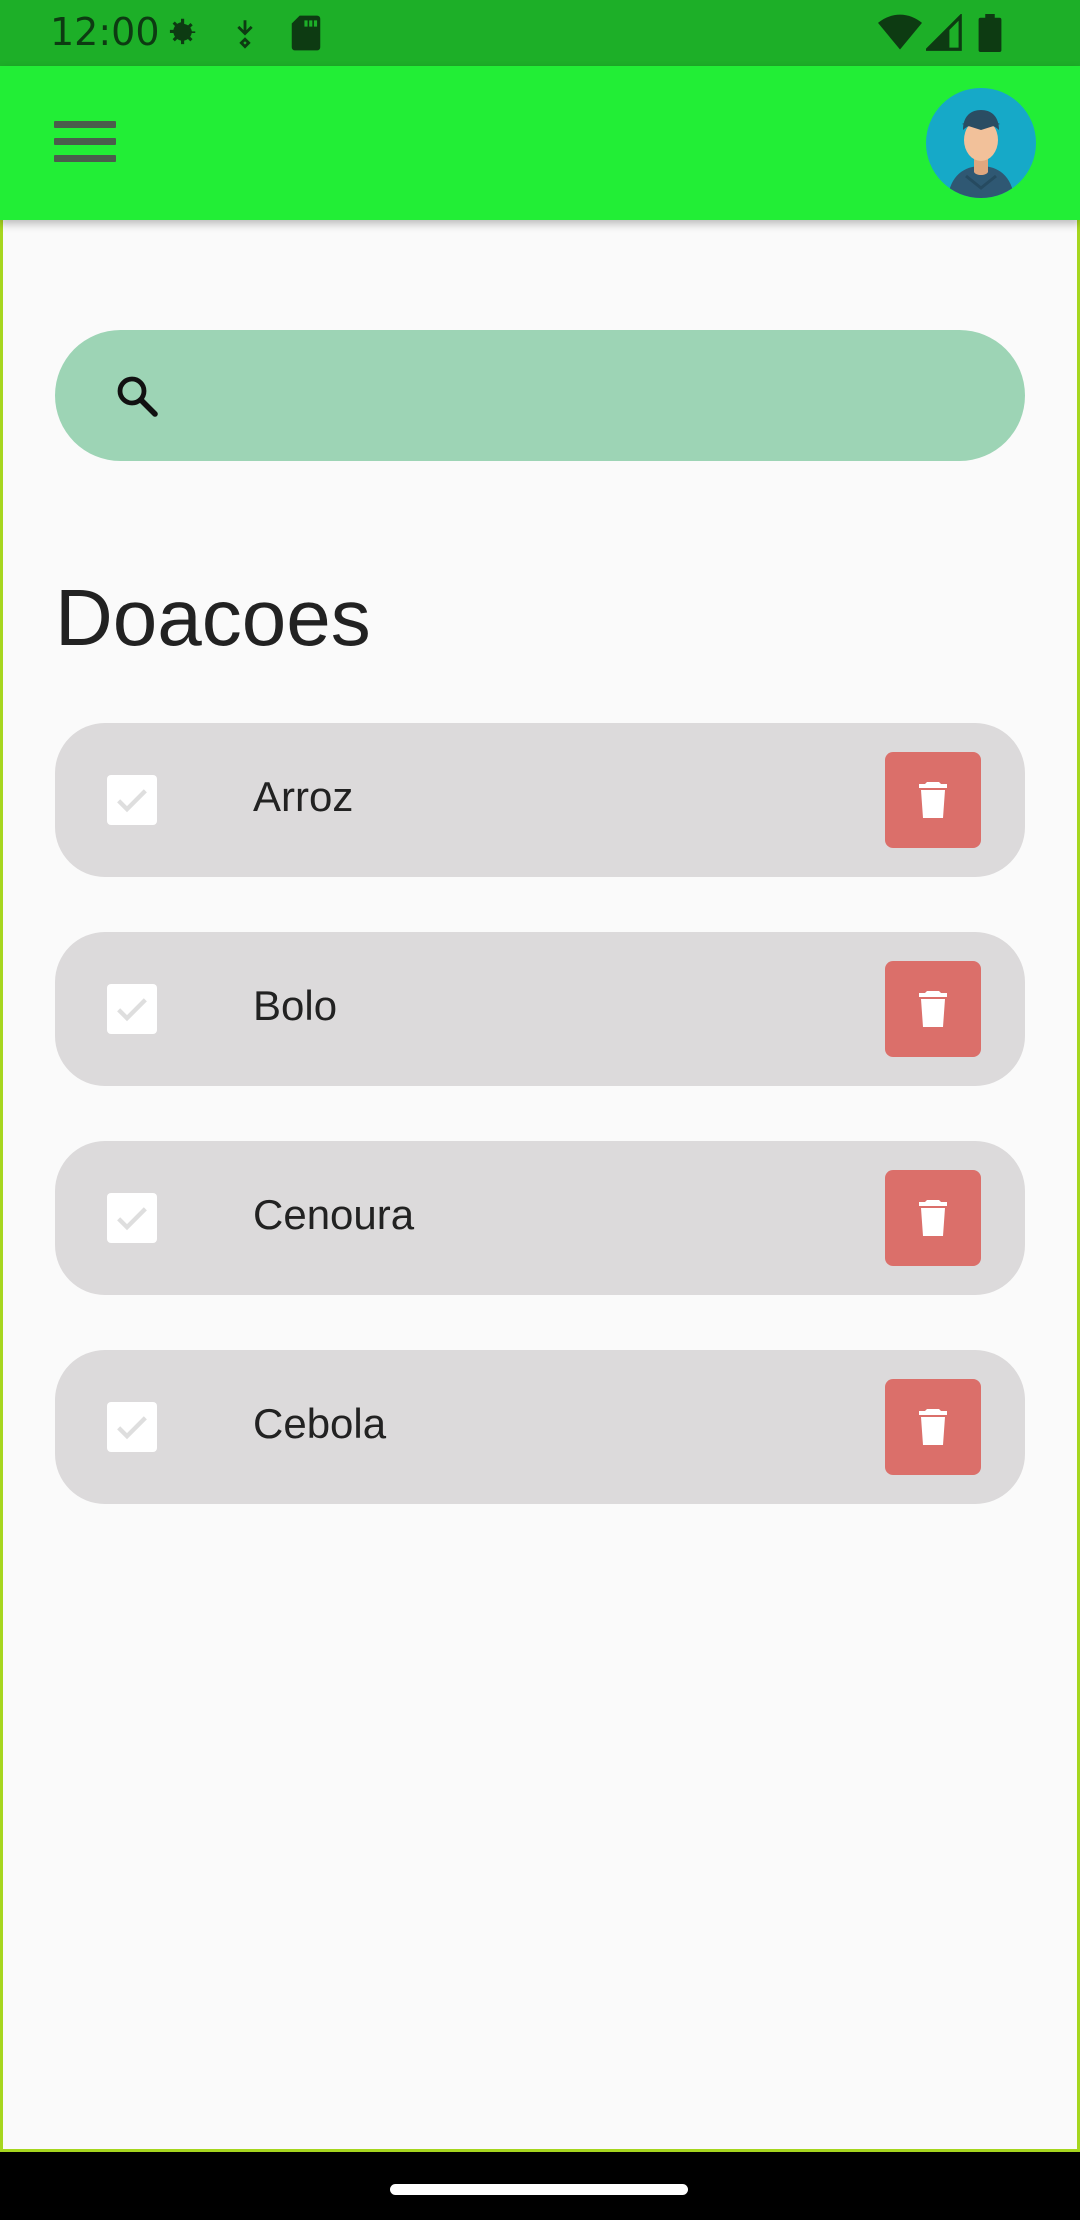 This screenshot has width=1080, height=2220. I want to click on search-icon, so click(137, 396).